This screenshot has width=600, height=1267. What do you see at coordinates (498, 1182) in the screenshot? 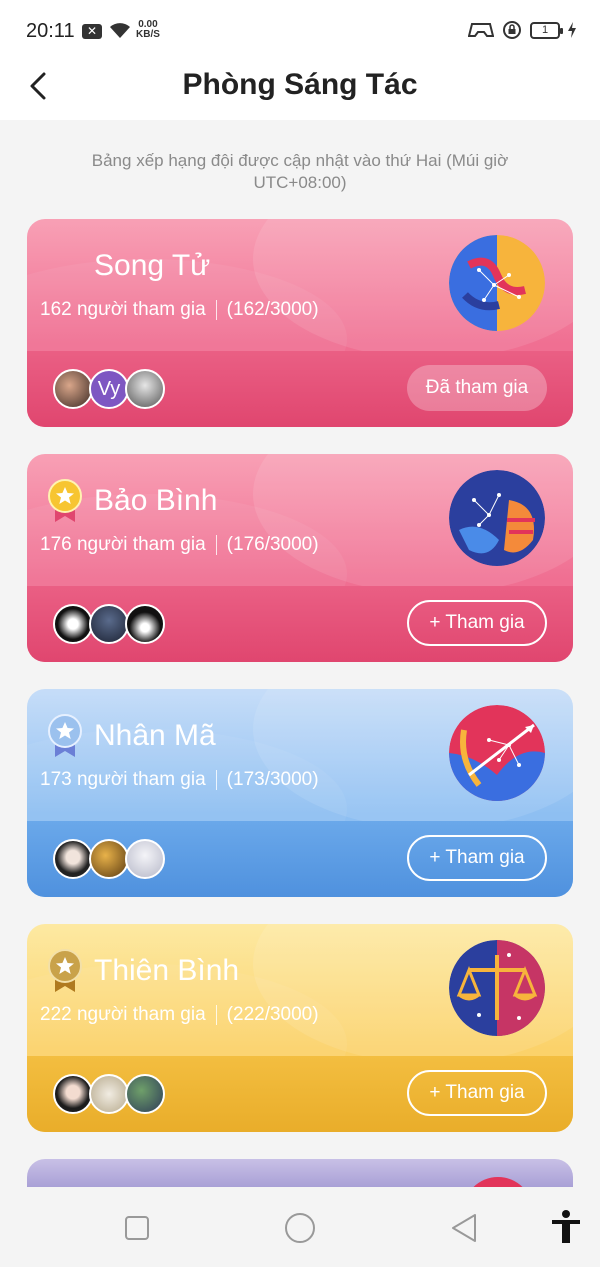
I see `zodiac-icon` at bounding box center [498, 1182].